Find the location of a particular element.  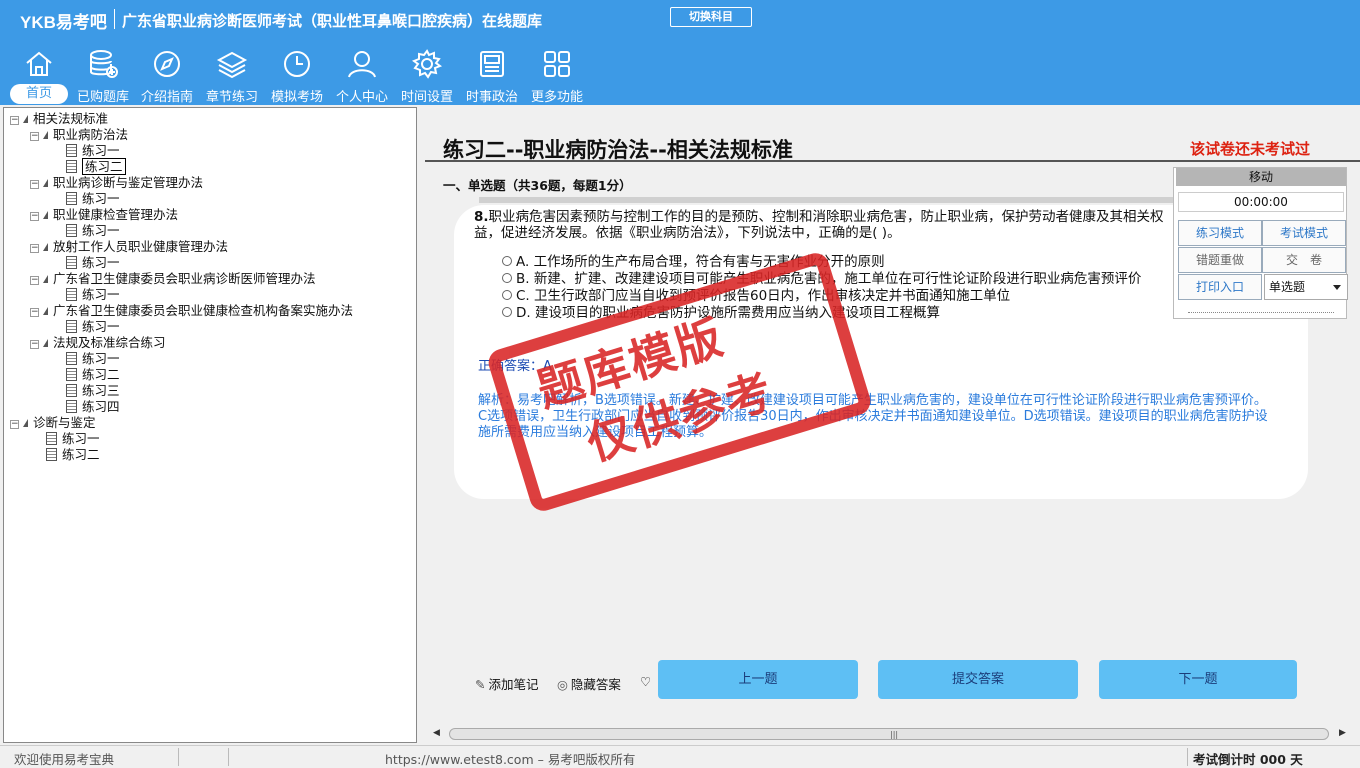

tree-item: − 相关法规标准 is located at coordinates (59, 119).